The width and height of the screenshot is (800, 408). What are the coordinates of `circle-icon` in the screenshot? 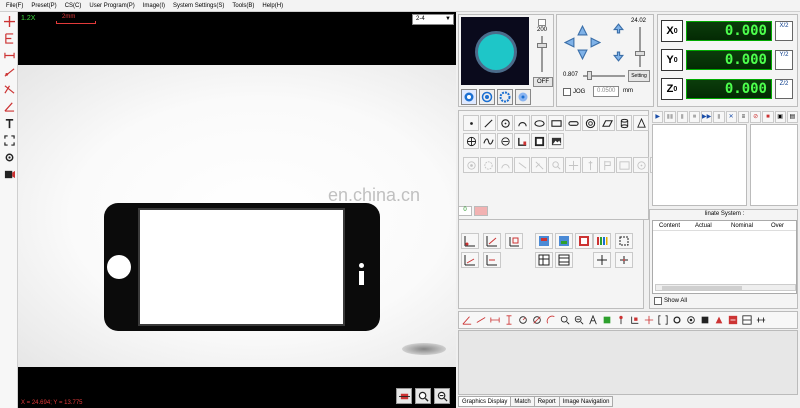 It's located at (505, 123).